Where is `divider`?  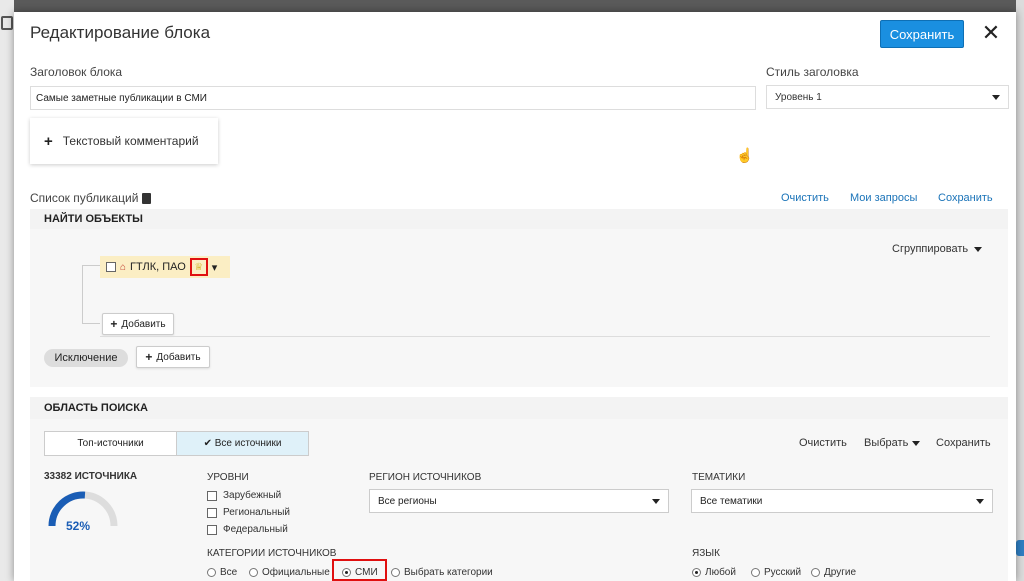
divider is located at coordinates (545, 336).